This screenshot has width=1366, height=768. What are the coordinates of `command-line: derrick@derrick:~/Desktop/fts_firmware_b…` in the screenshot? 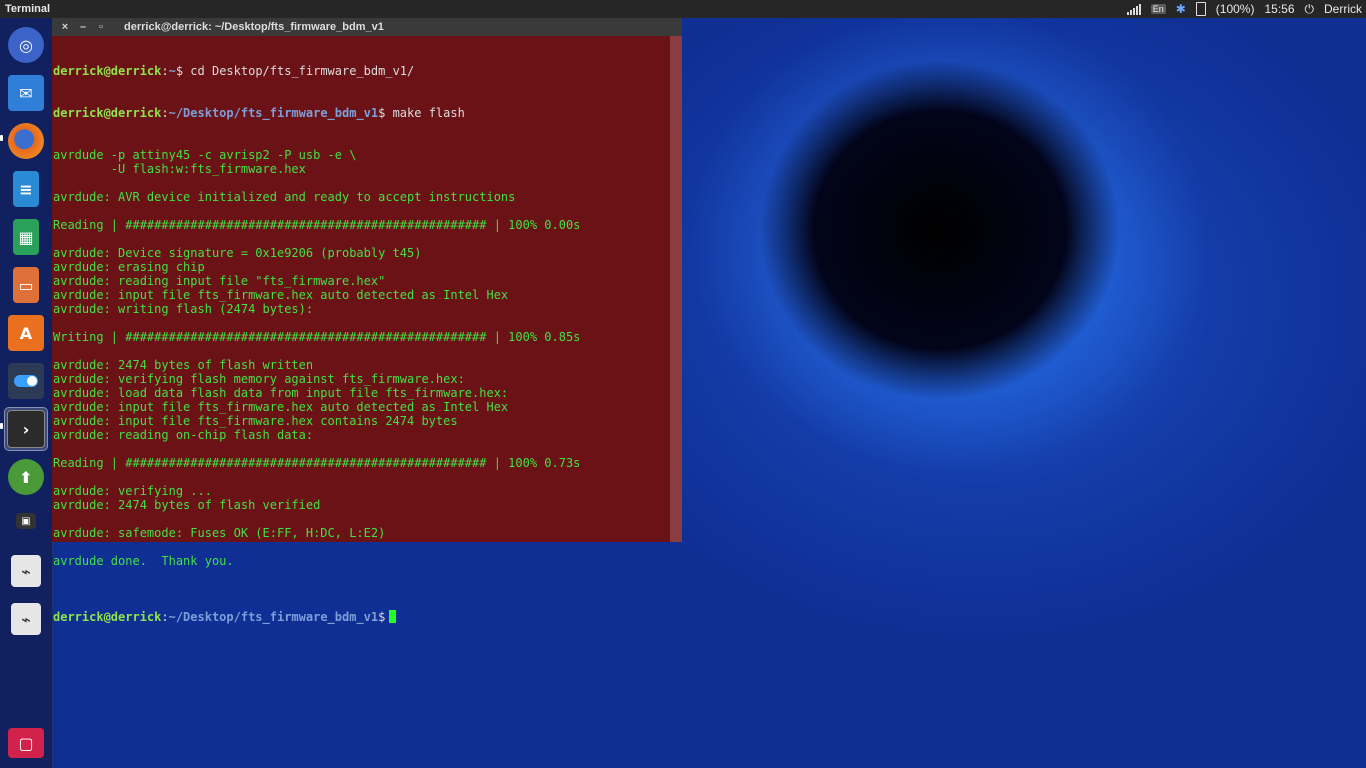 It's located at (259, 113).